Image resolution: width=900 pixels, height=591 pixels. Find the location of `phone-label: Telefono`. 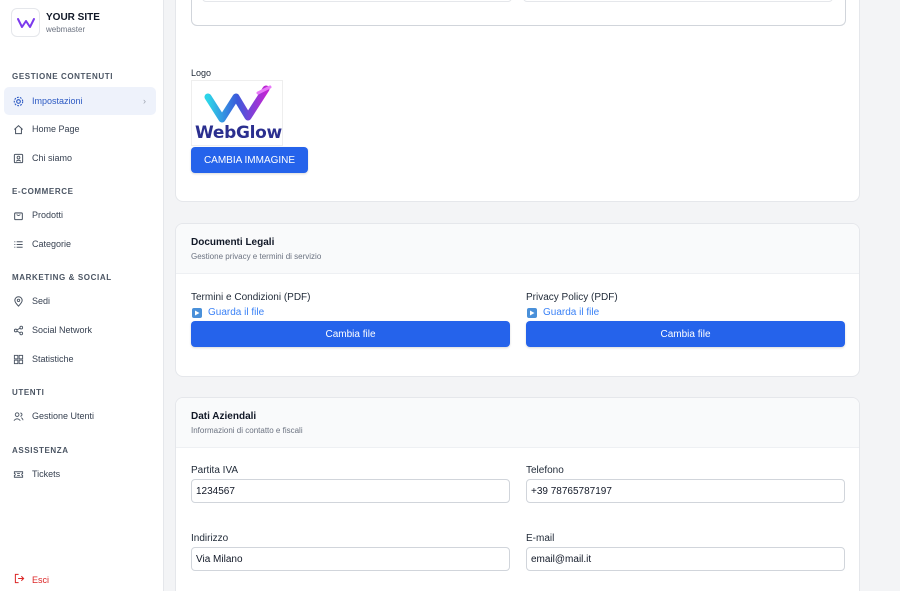

phone-label: Telefono is located at coordinates (545, 470).